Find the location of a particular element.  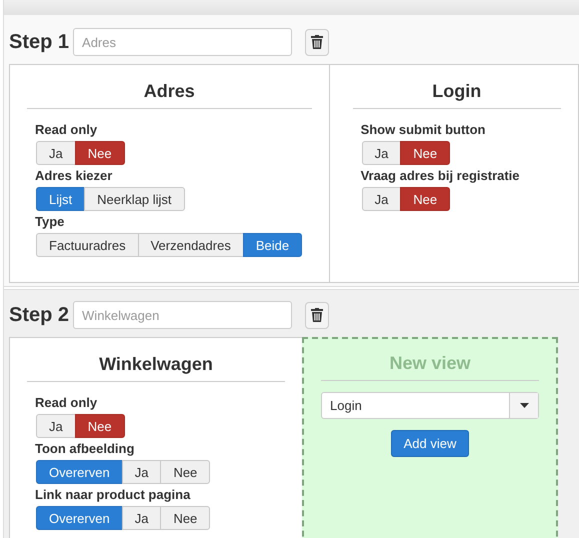

setting-label: Toon afbeelding is located at coordinates (85, 449).